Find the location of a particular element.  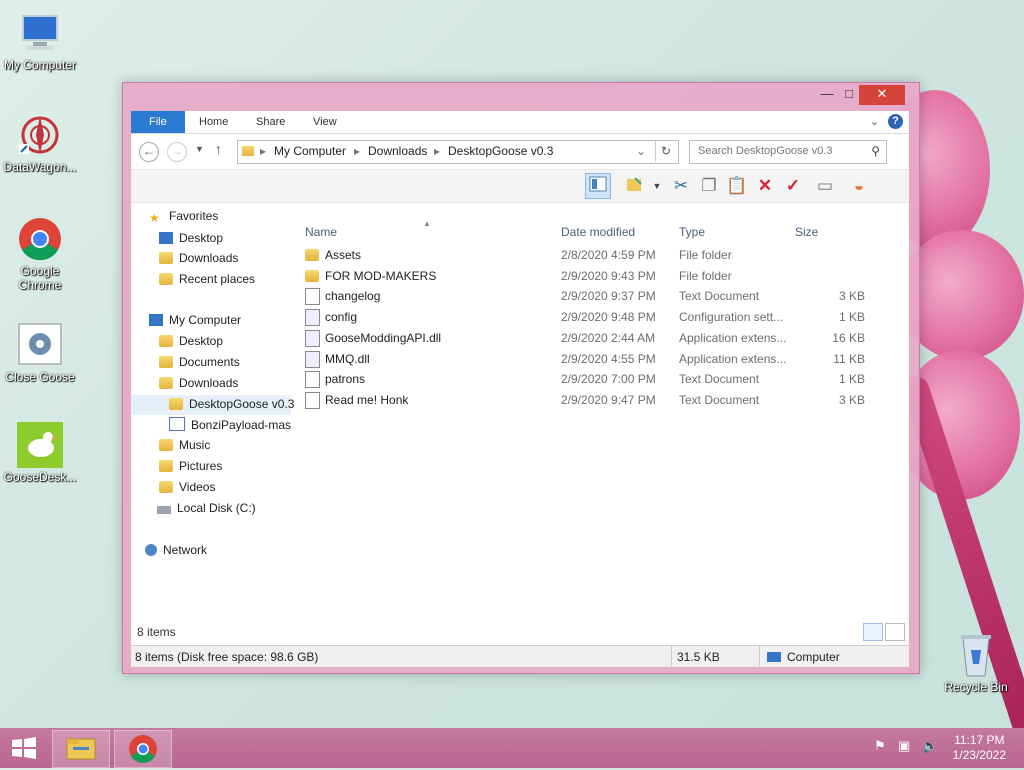

nav-downloads: Downloads is located at coordinates (198, 383).